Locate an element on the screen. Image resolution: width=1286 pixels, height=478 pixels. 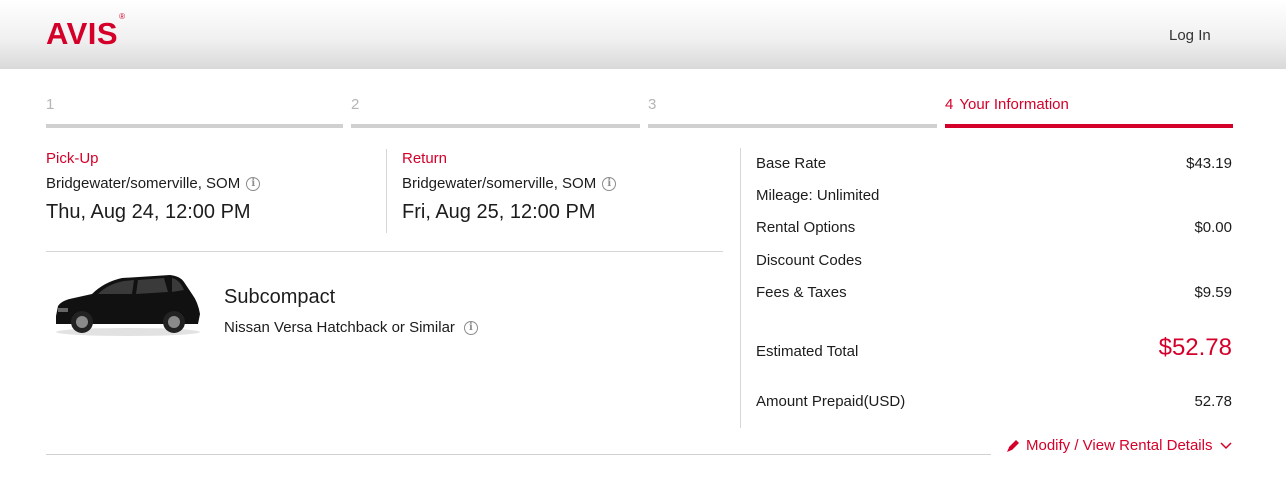
pickup-location: Bridgewater/somerville, SOM i is located at coordinates (153, 183).